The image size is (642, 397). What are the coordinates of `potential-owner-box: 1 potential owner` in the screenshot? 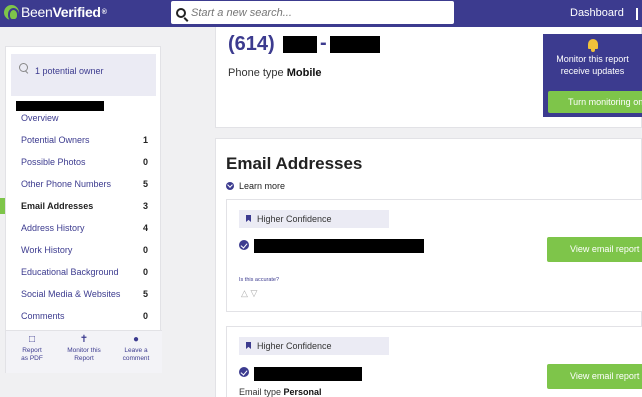 It's located at (83, 75).